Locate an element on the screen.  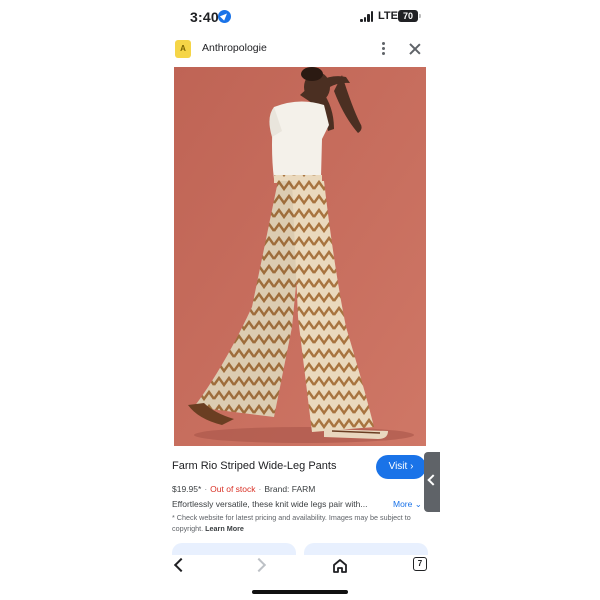
price: $19.95* is located at coordinates (187, 489).